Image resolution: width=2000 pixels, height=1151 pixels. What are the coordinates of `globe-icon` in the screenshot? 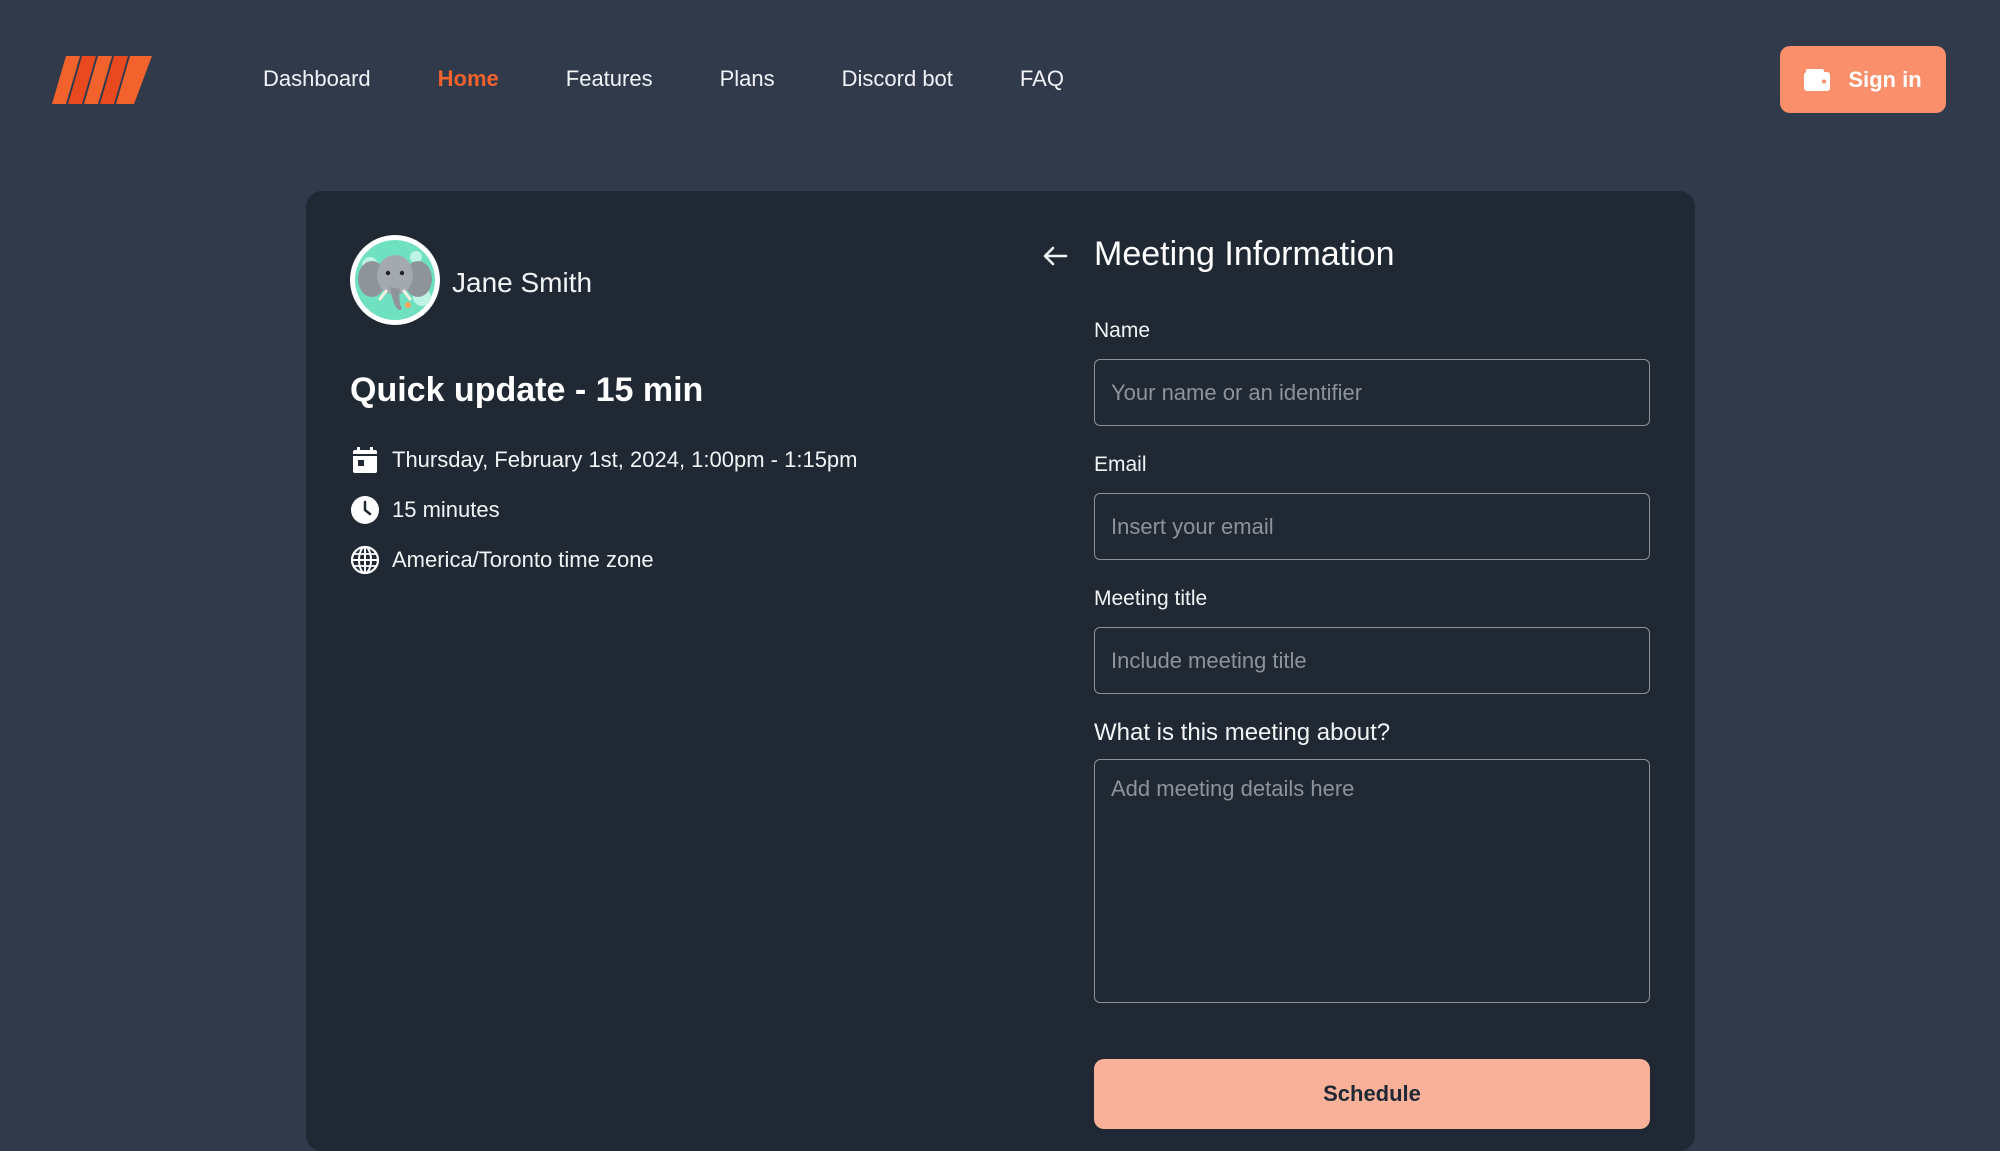 It's located at (365, 560).